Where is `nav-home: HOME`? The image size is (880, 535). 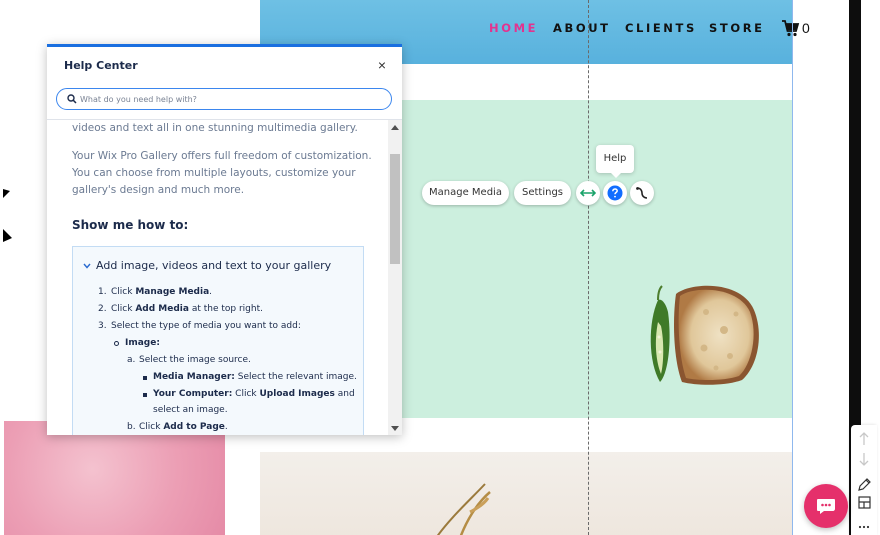 nav-home: HOME is located at coordinates (513, 28).